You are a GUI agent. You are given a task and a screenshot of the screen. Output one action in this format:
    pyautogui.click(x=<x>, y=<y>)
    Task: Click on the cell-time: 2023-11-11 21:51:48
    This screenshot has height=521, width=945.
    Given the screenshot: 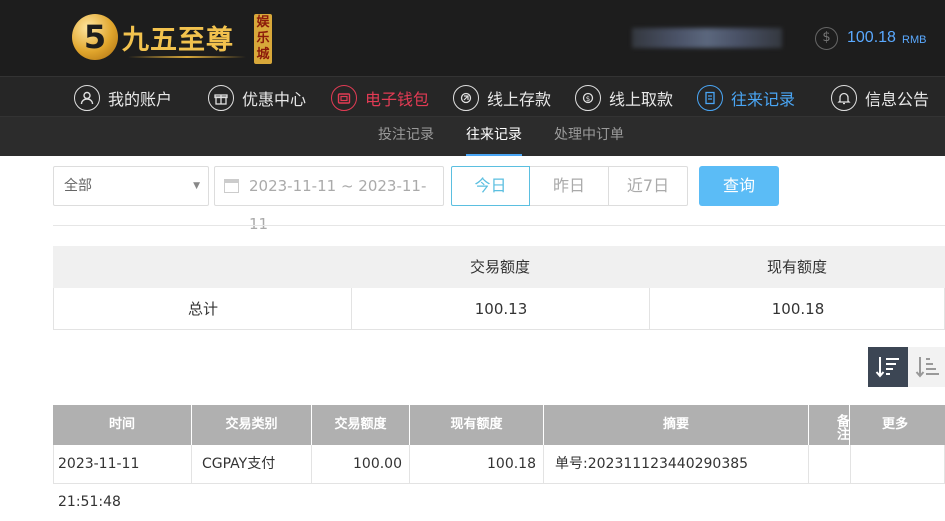 What is the action you would take?
    pyautogui.click(x=99, y=483)
    